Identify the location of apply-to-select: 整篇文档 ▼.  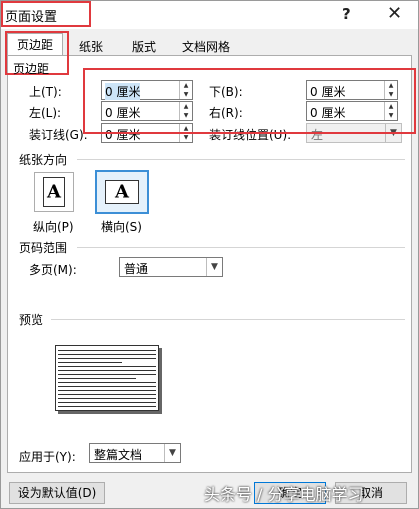
(135, 453).